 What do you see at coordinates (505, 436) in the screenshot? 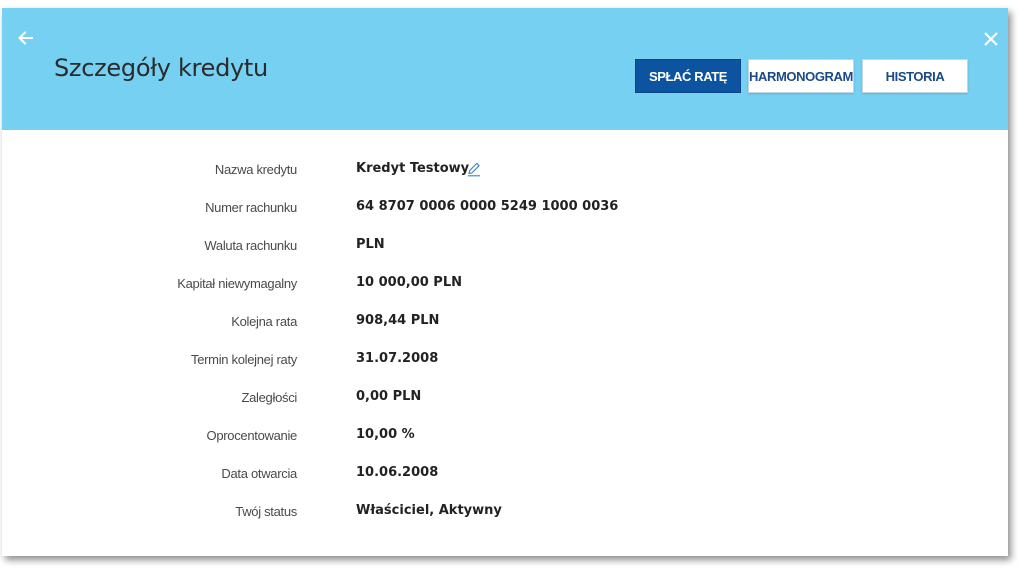
I see `detail-row-interest: Oprocentowanie 10,00 %` at bounding box center [505, 436].